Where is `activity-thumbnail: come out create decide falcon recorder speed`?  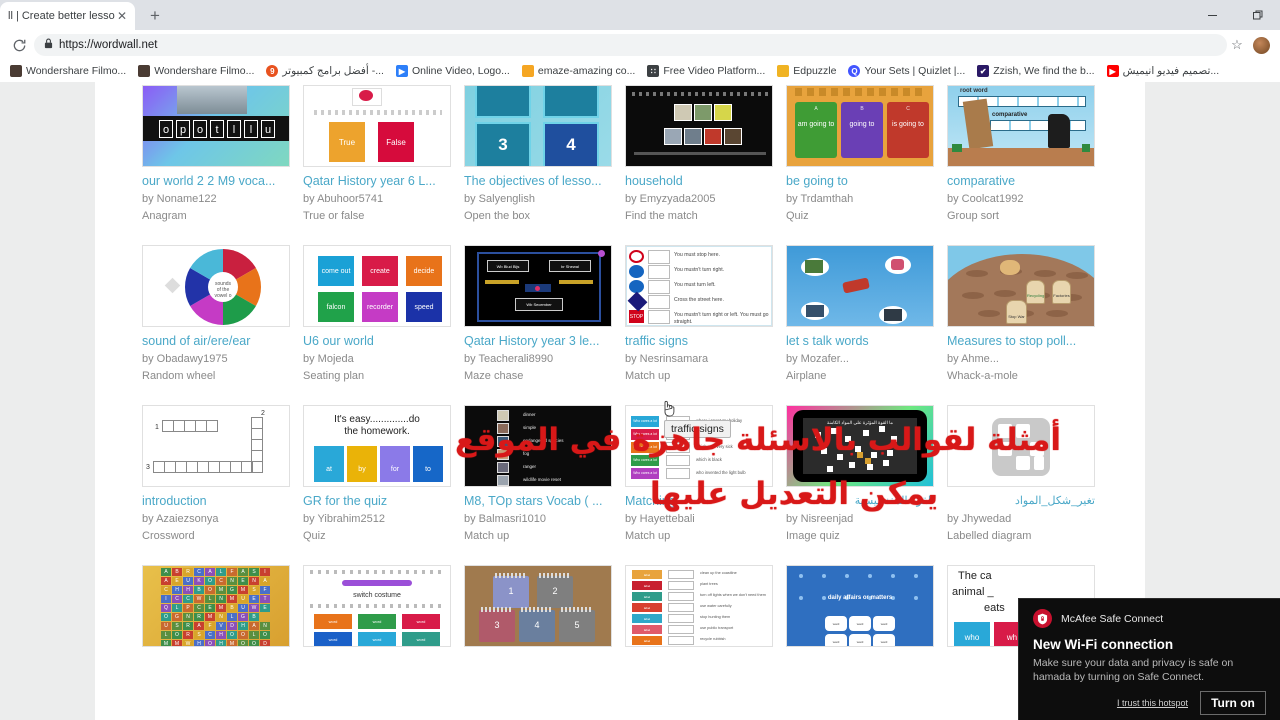 activity-thumbnail: come out create decide falcon recorder speed is located at coordinates (377, 286).